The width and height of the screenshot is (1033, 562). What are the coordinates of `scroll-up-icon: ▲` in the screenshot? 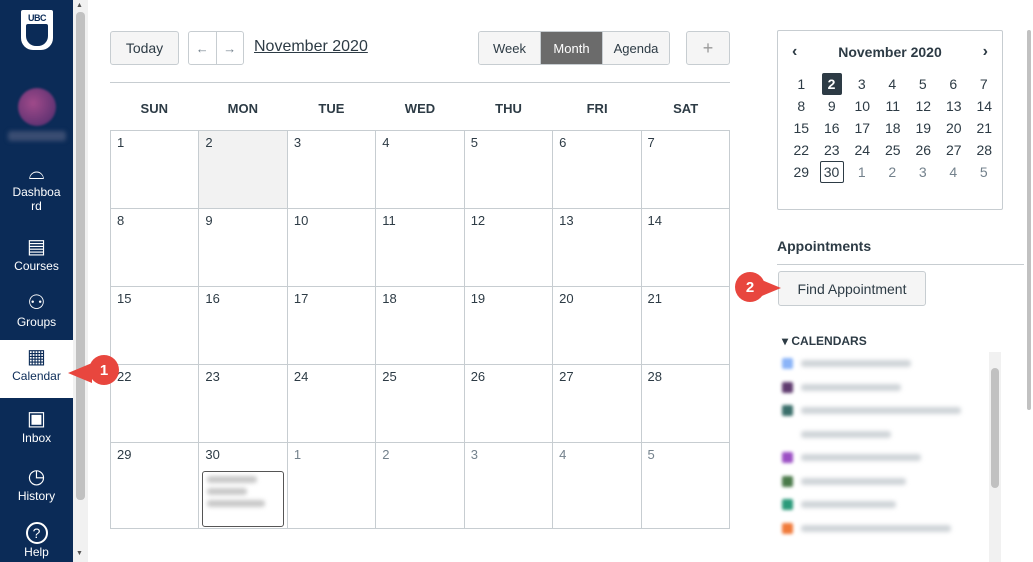 It's located at (79, 5).